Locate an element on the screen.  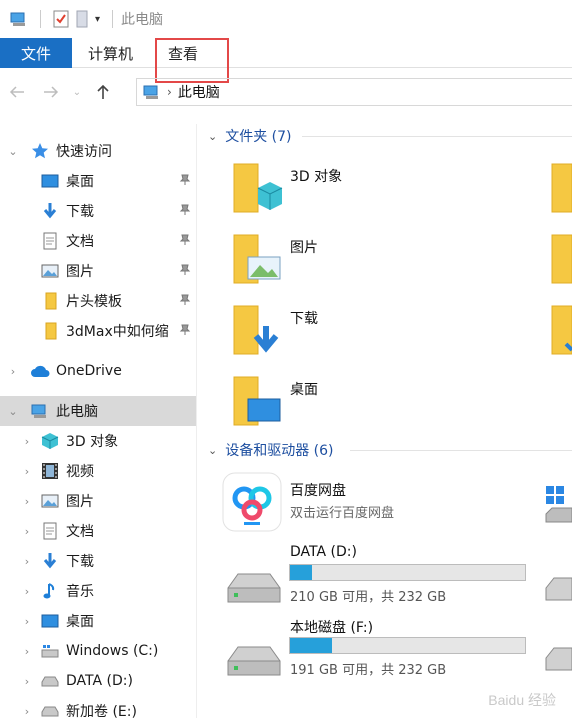
recent-locations-button: ⌄ is located at coordinates (77, 92).